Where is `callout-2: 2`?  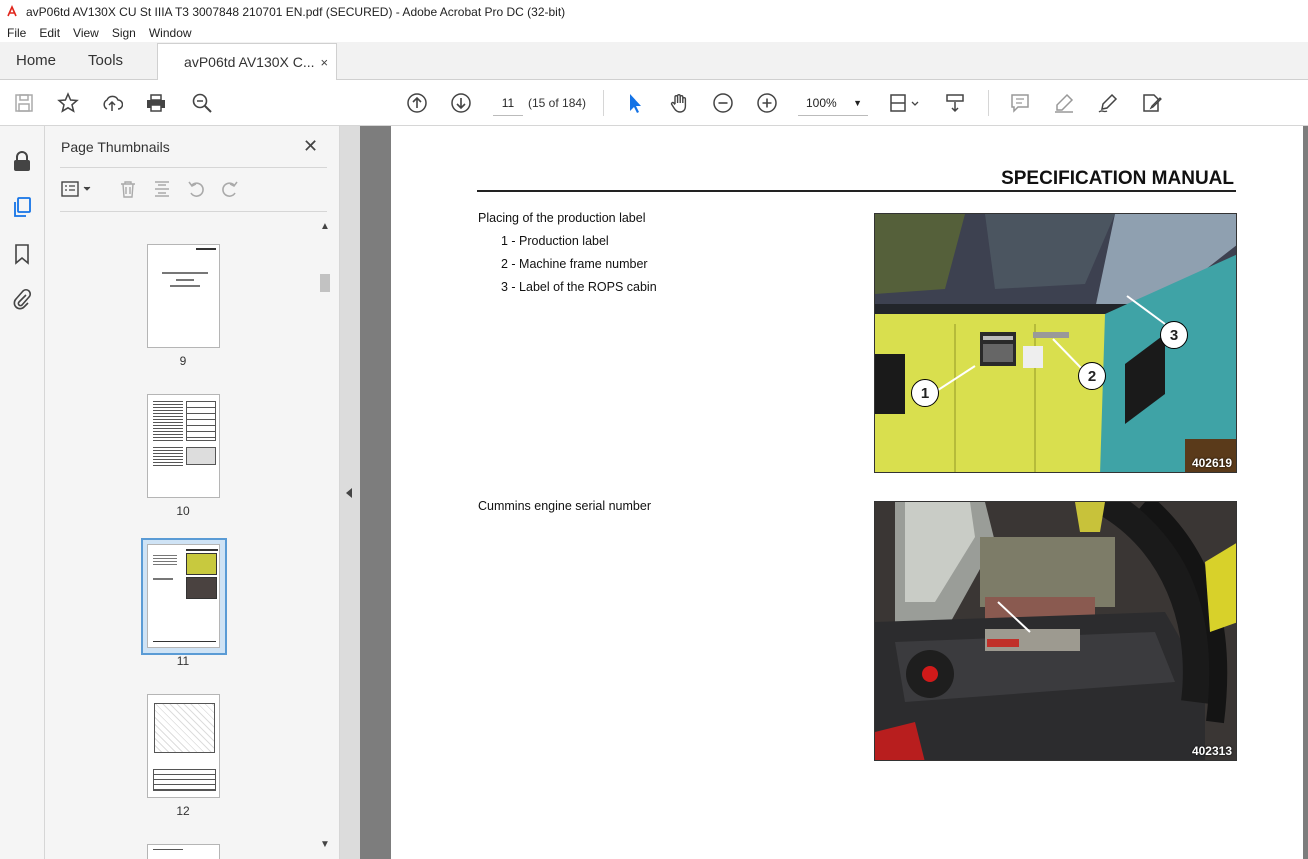 callout-2: 2 is located at coordinates (1092, 376).